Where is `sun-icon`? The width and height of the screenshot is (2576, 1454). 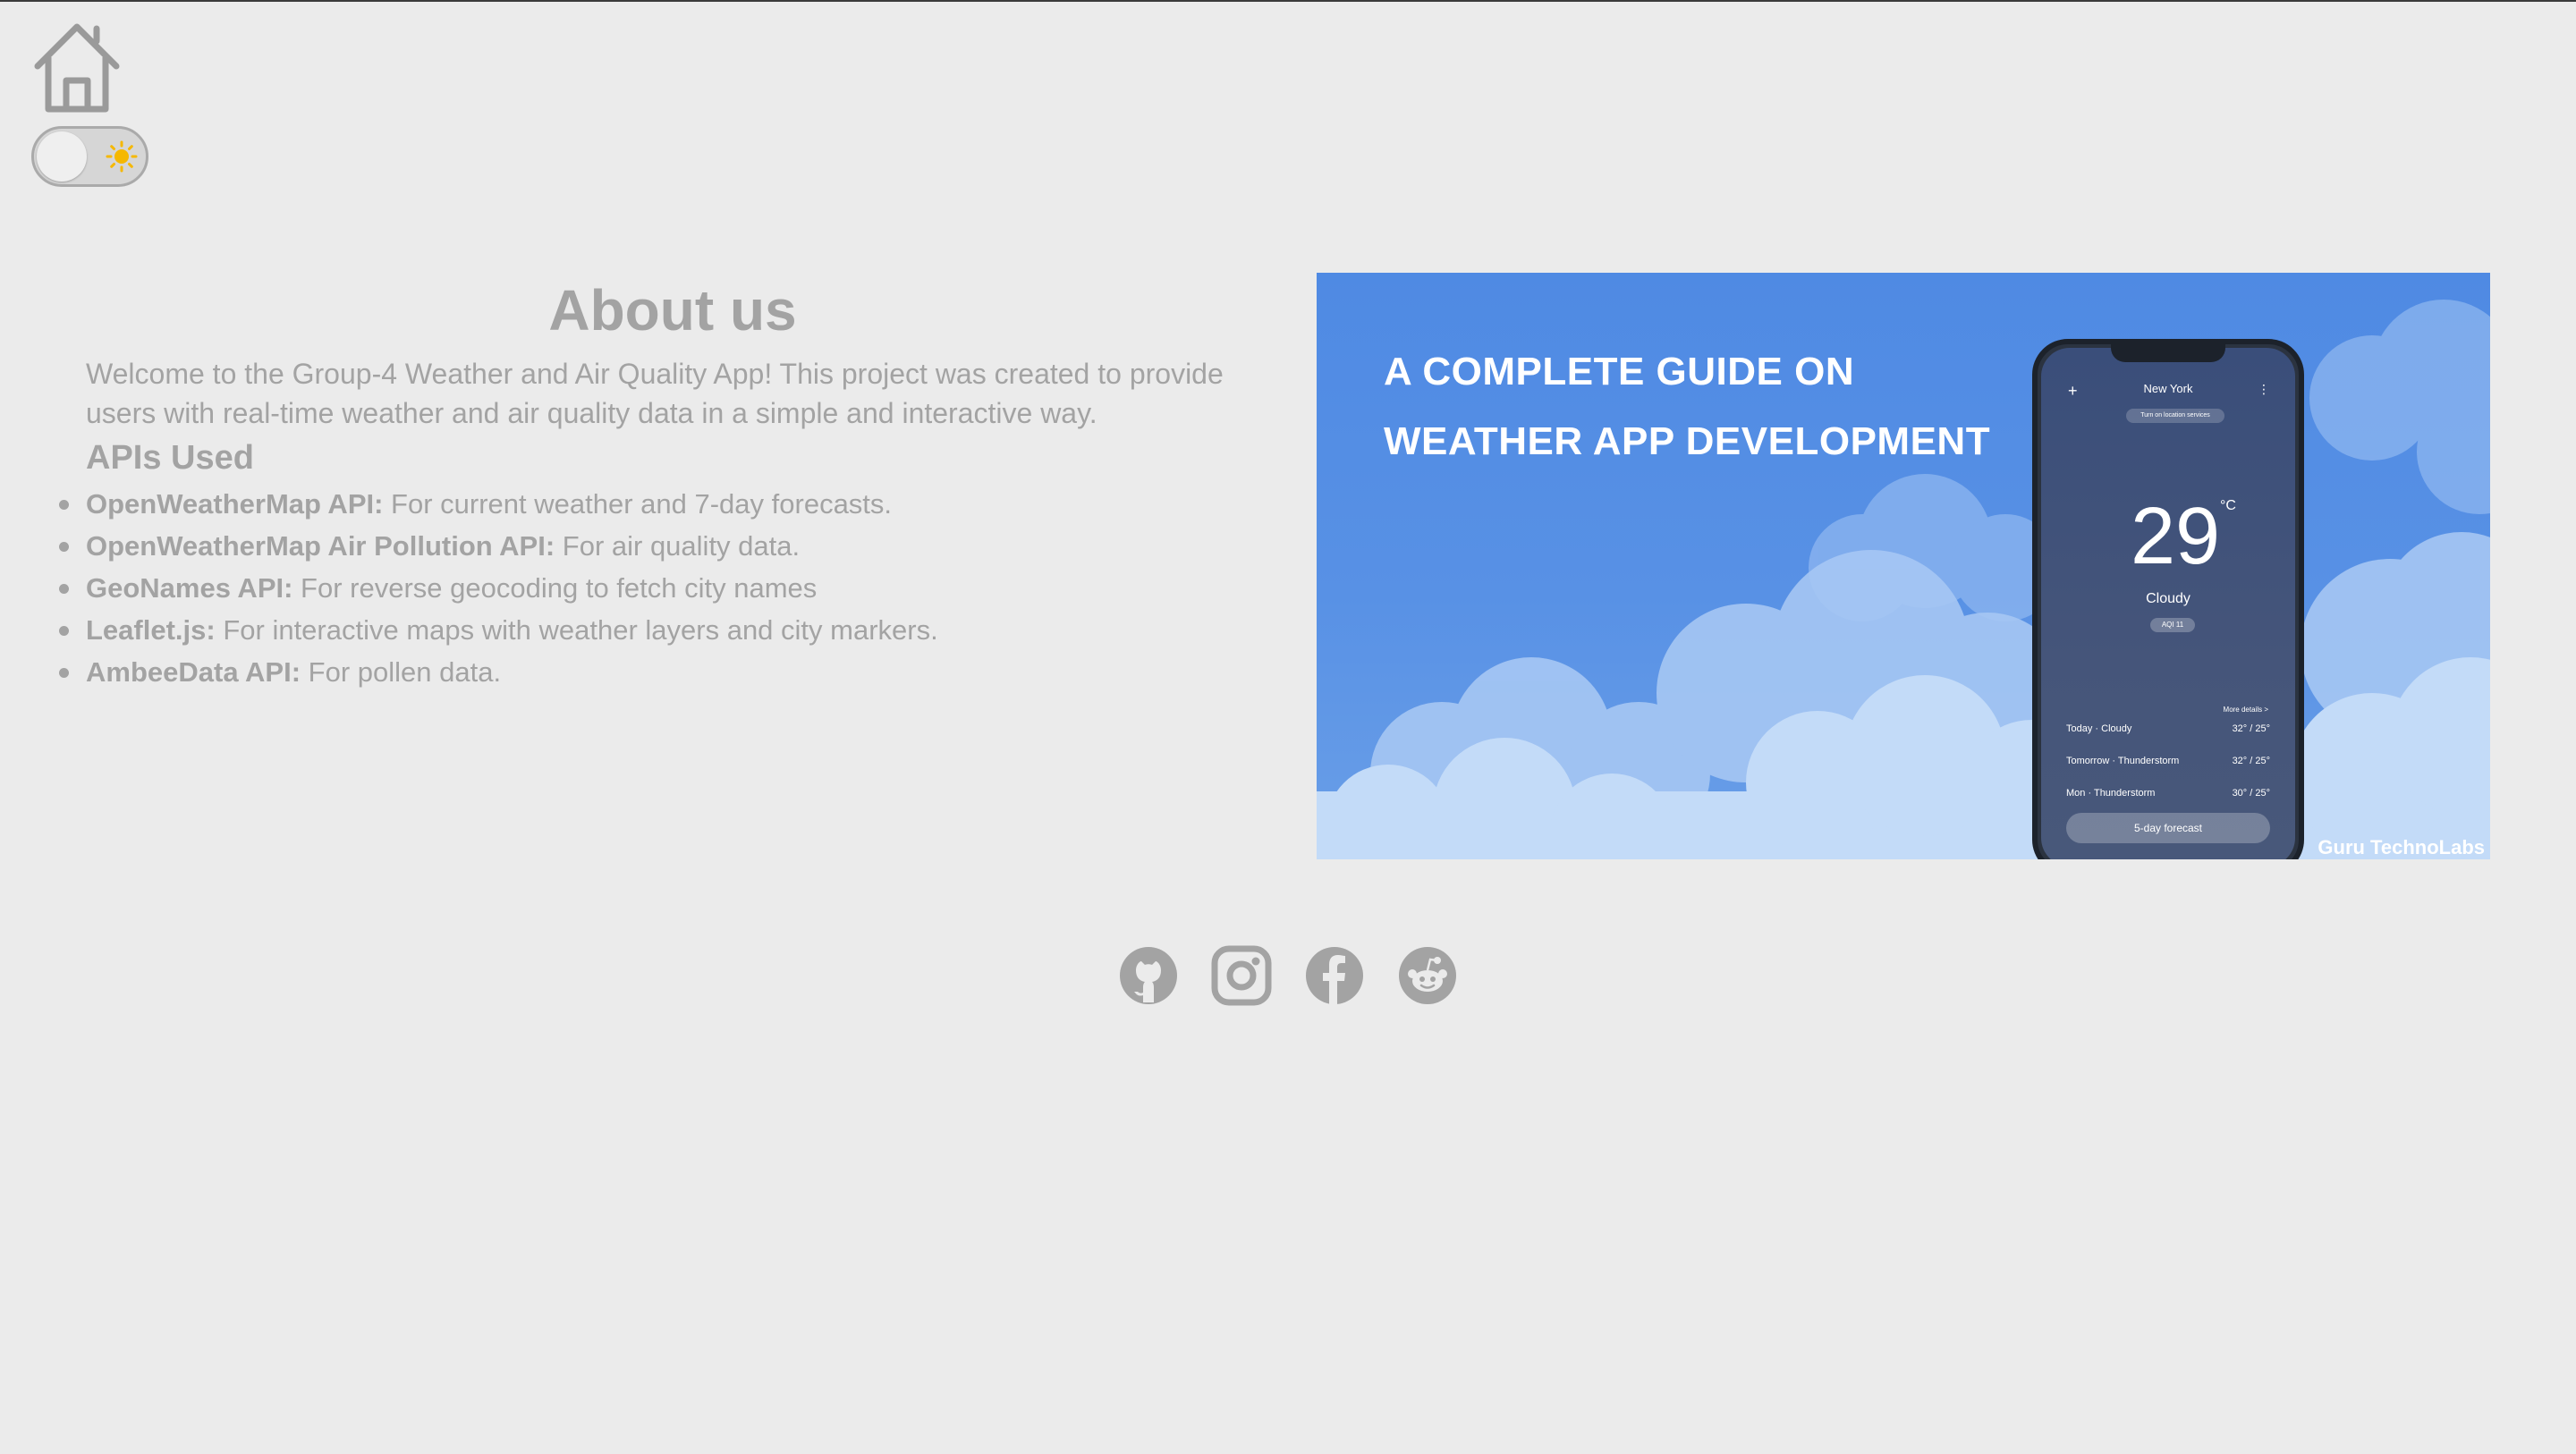 sun-icon is located at coordinates (122, 156).